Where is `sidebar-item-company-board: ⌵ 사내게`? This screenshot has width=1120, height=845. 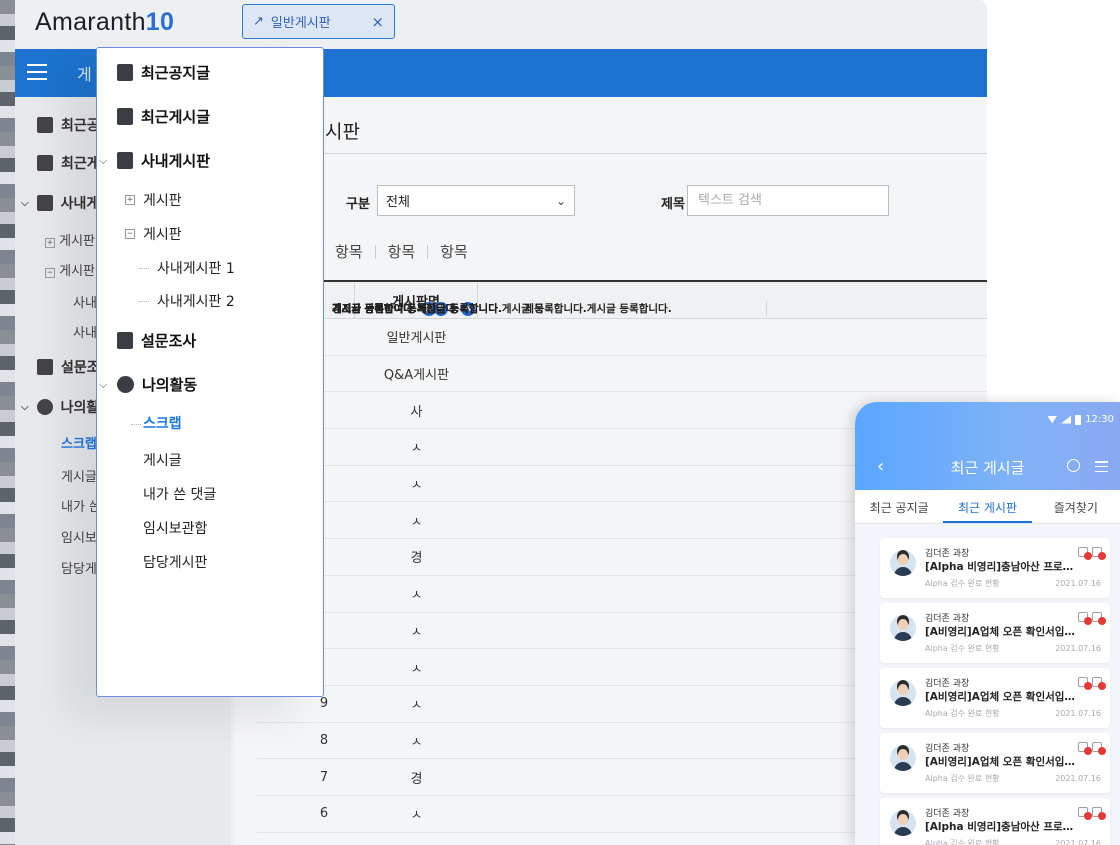 sidebar-item-company-board: ⌵ 사내게 is located at coordinates (60, 203).